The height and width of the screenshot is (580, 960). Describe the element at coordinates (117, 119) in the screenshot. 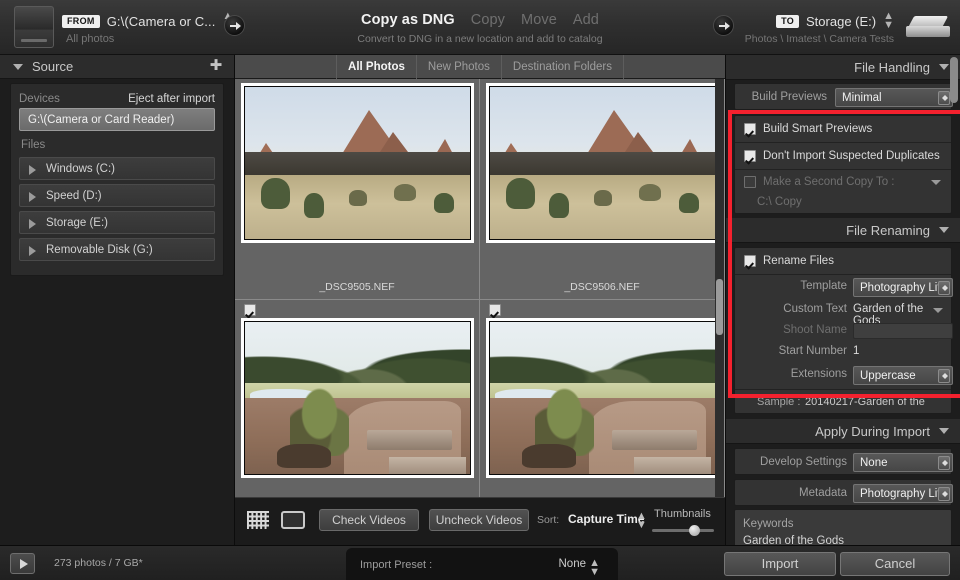

I see `sidebar-item-camera-card-reader: G:\(Camera or Card Reader)` at that location.